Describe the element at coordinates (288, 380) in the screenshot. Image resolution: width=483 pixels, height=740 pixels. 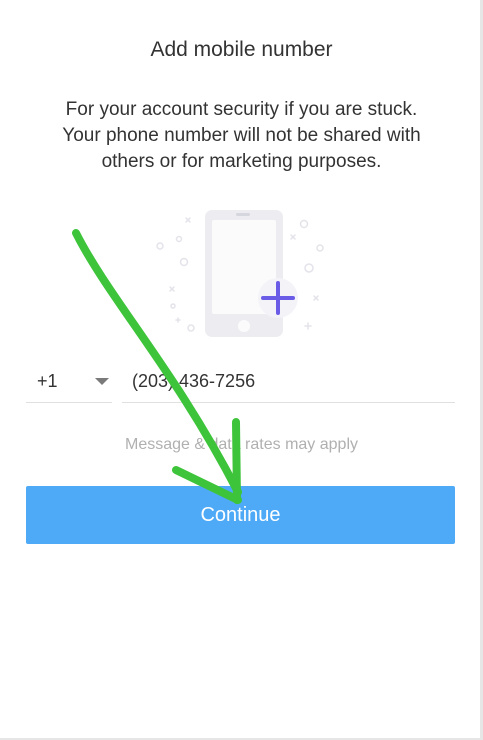
I see `phone-number-input: (203) 436-7256` at that location.